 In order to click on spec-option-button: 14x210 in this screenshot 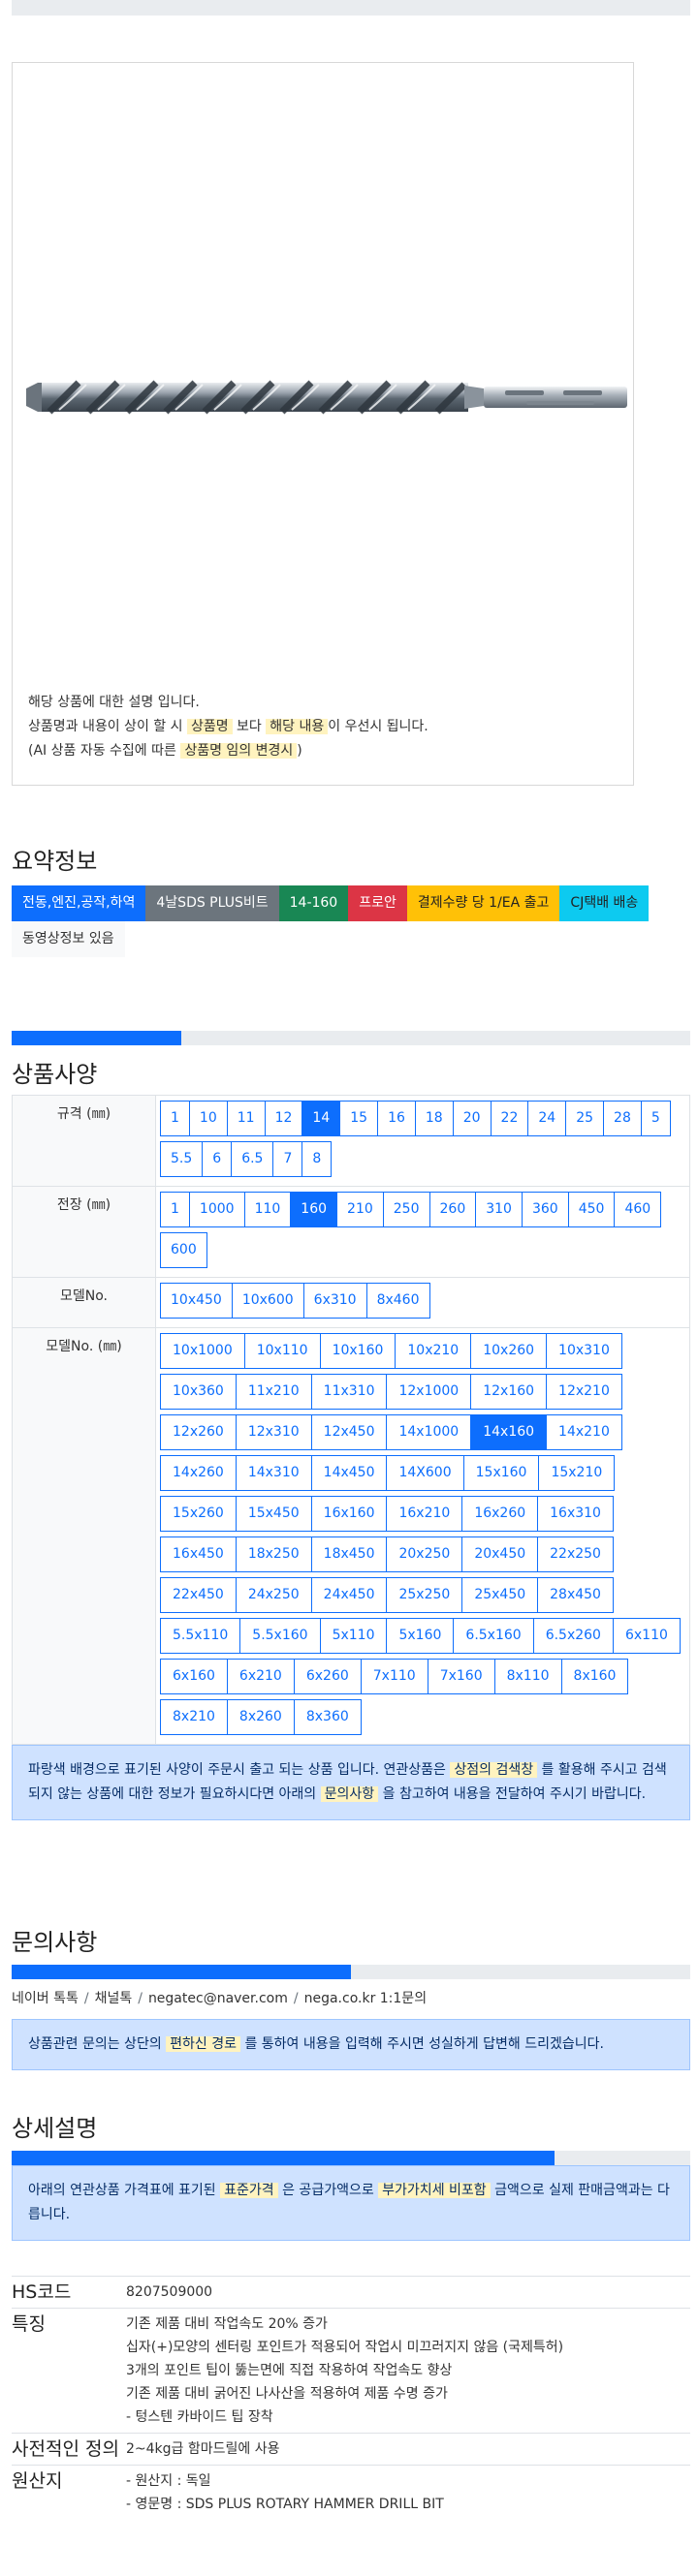, I will do `click(584, 1432)`.